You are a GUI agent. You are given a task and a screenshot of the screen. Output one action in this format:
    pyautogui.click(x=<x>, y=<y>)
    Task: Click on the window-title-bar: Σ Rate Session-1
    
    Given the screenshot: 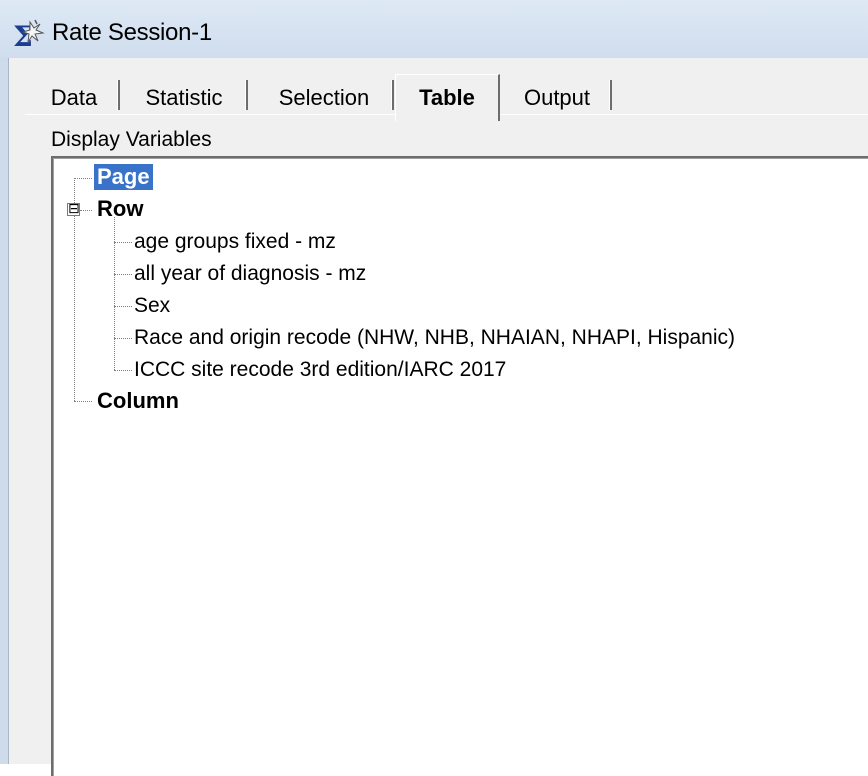 What is the action you would take?
    pyautogui.click(x=434, y=29)
    